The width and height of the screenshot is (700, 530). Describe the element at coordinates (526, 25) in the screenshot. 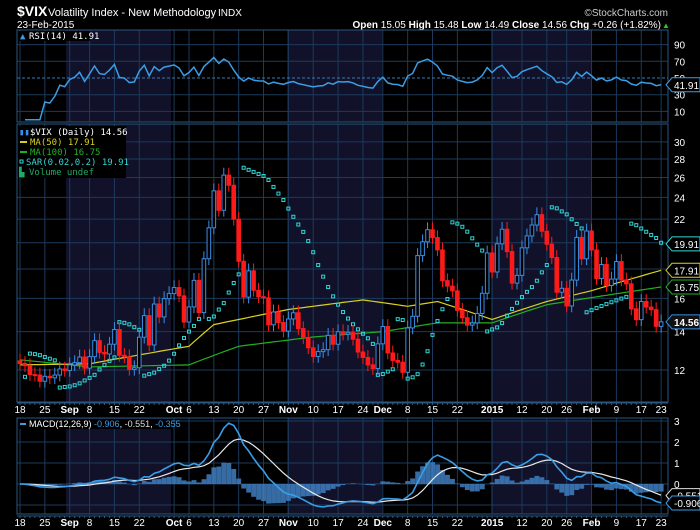

I see `close-label: Close` at that location.